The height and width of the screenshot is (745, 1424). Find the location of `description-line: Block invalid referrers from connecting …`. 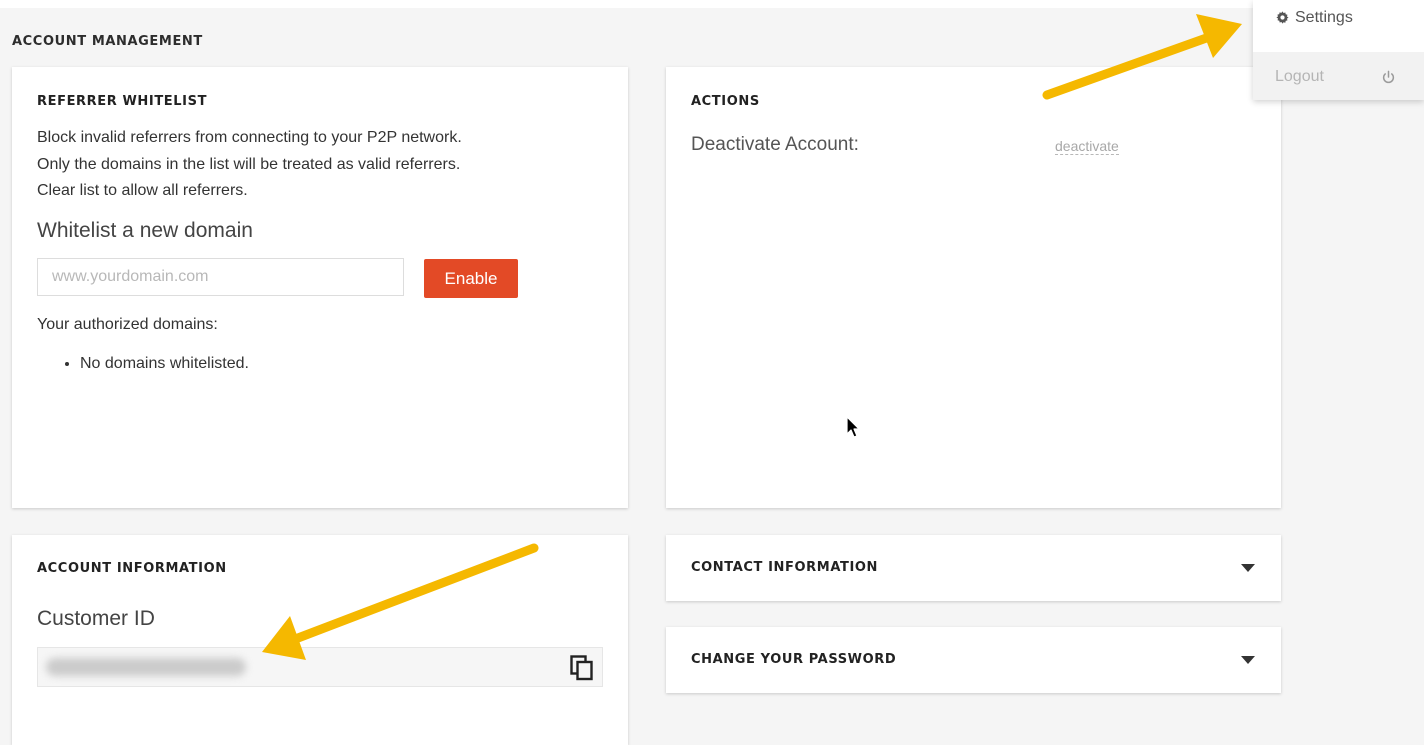

description-line: Block invalid referrers from connecting … is located at coordinates (249, 137).